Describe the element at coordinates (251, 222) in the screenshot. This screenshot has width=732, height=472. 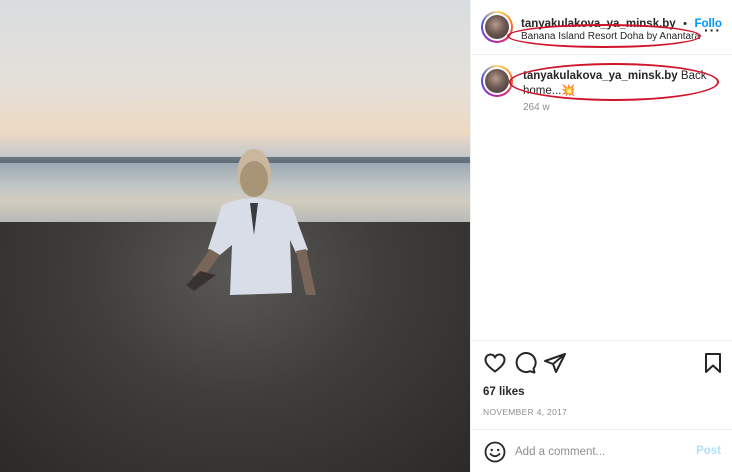
I see `seated-woman-figure` at that location.